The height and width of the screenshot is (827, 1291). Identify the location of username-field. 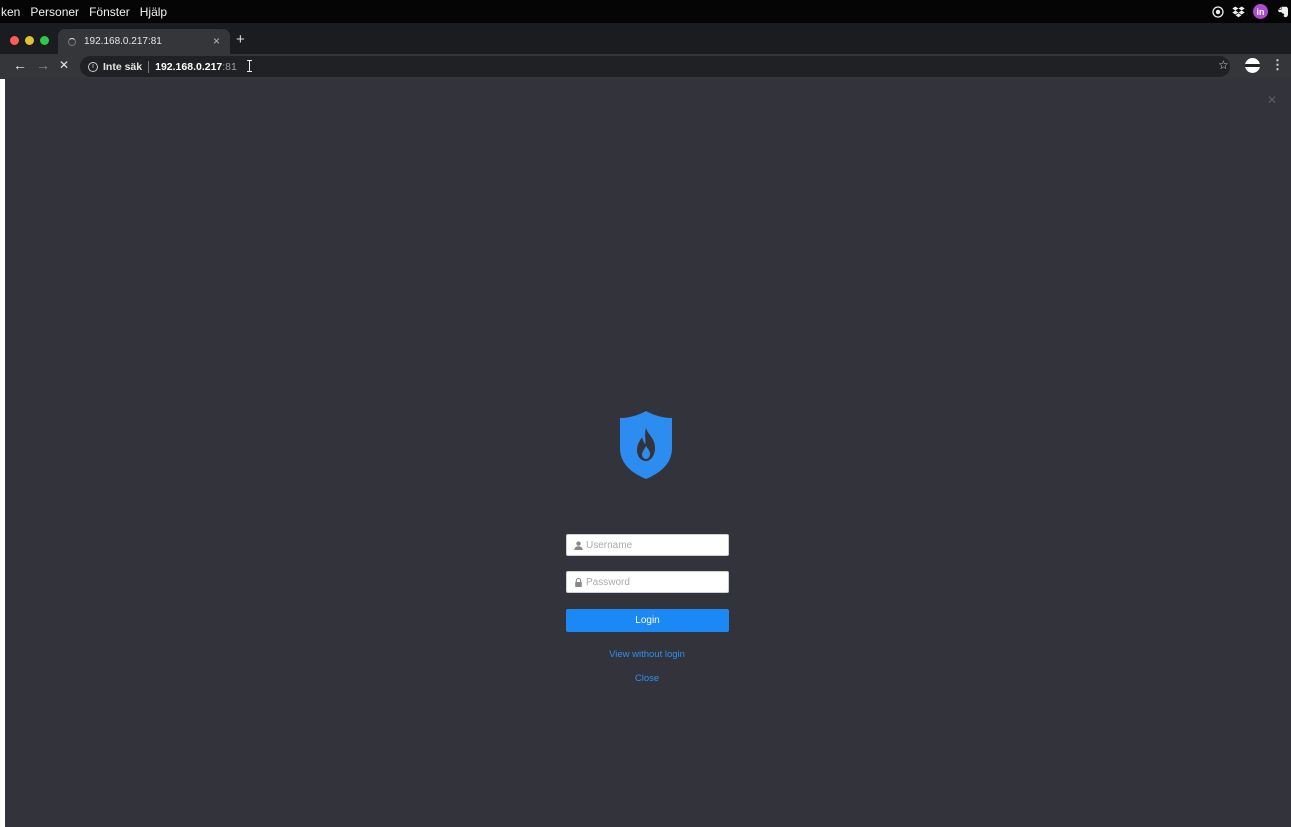
(647, 545).